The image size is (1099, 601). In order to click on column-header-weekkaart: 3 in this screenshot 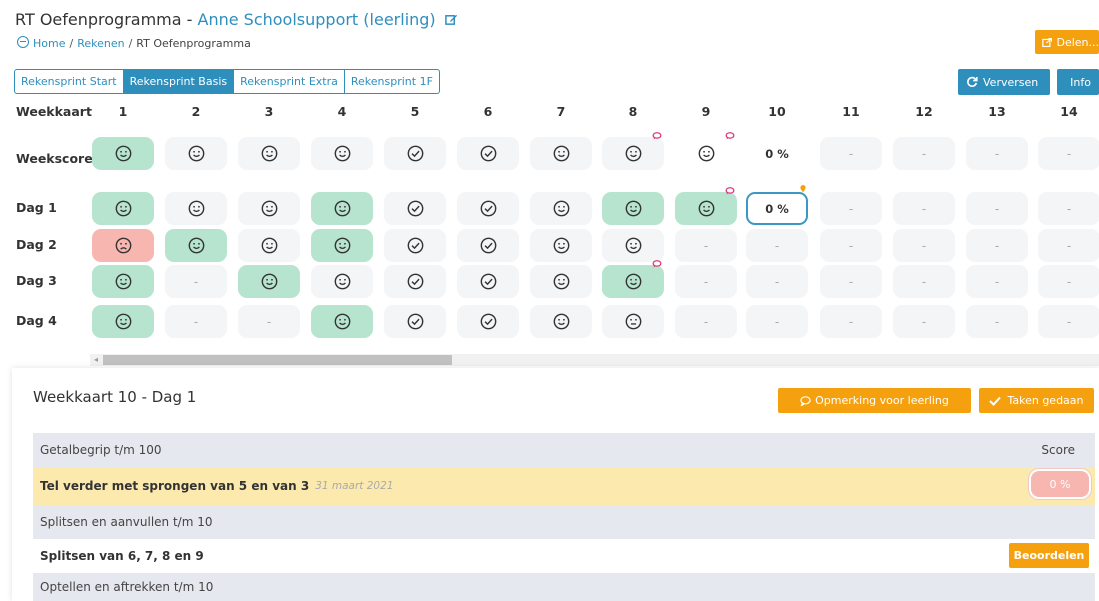, I will do `click(269, 111)`.